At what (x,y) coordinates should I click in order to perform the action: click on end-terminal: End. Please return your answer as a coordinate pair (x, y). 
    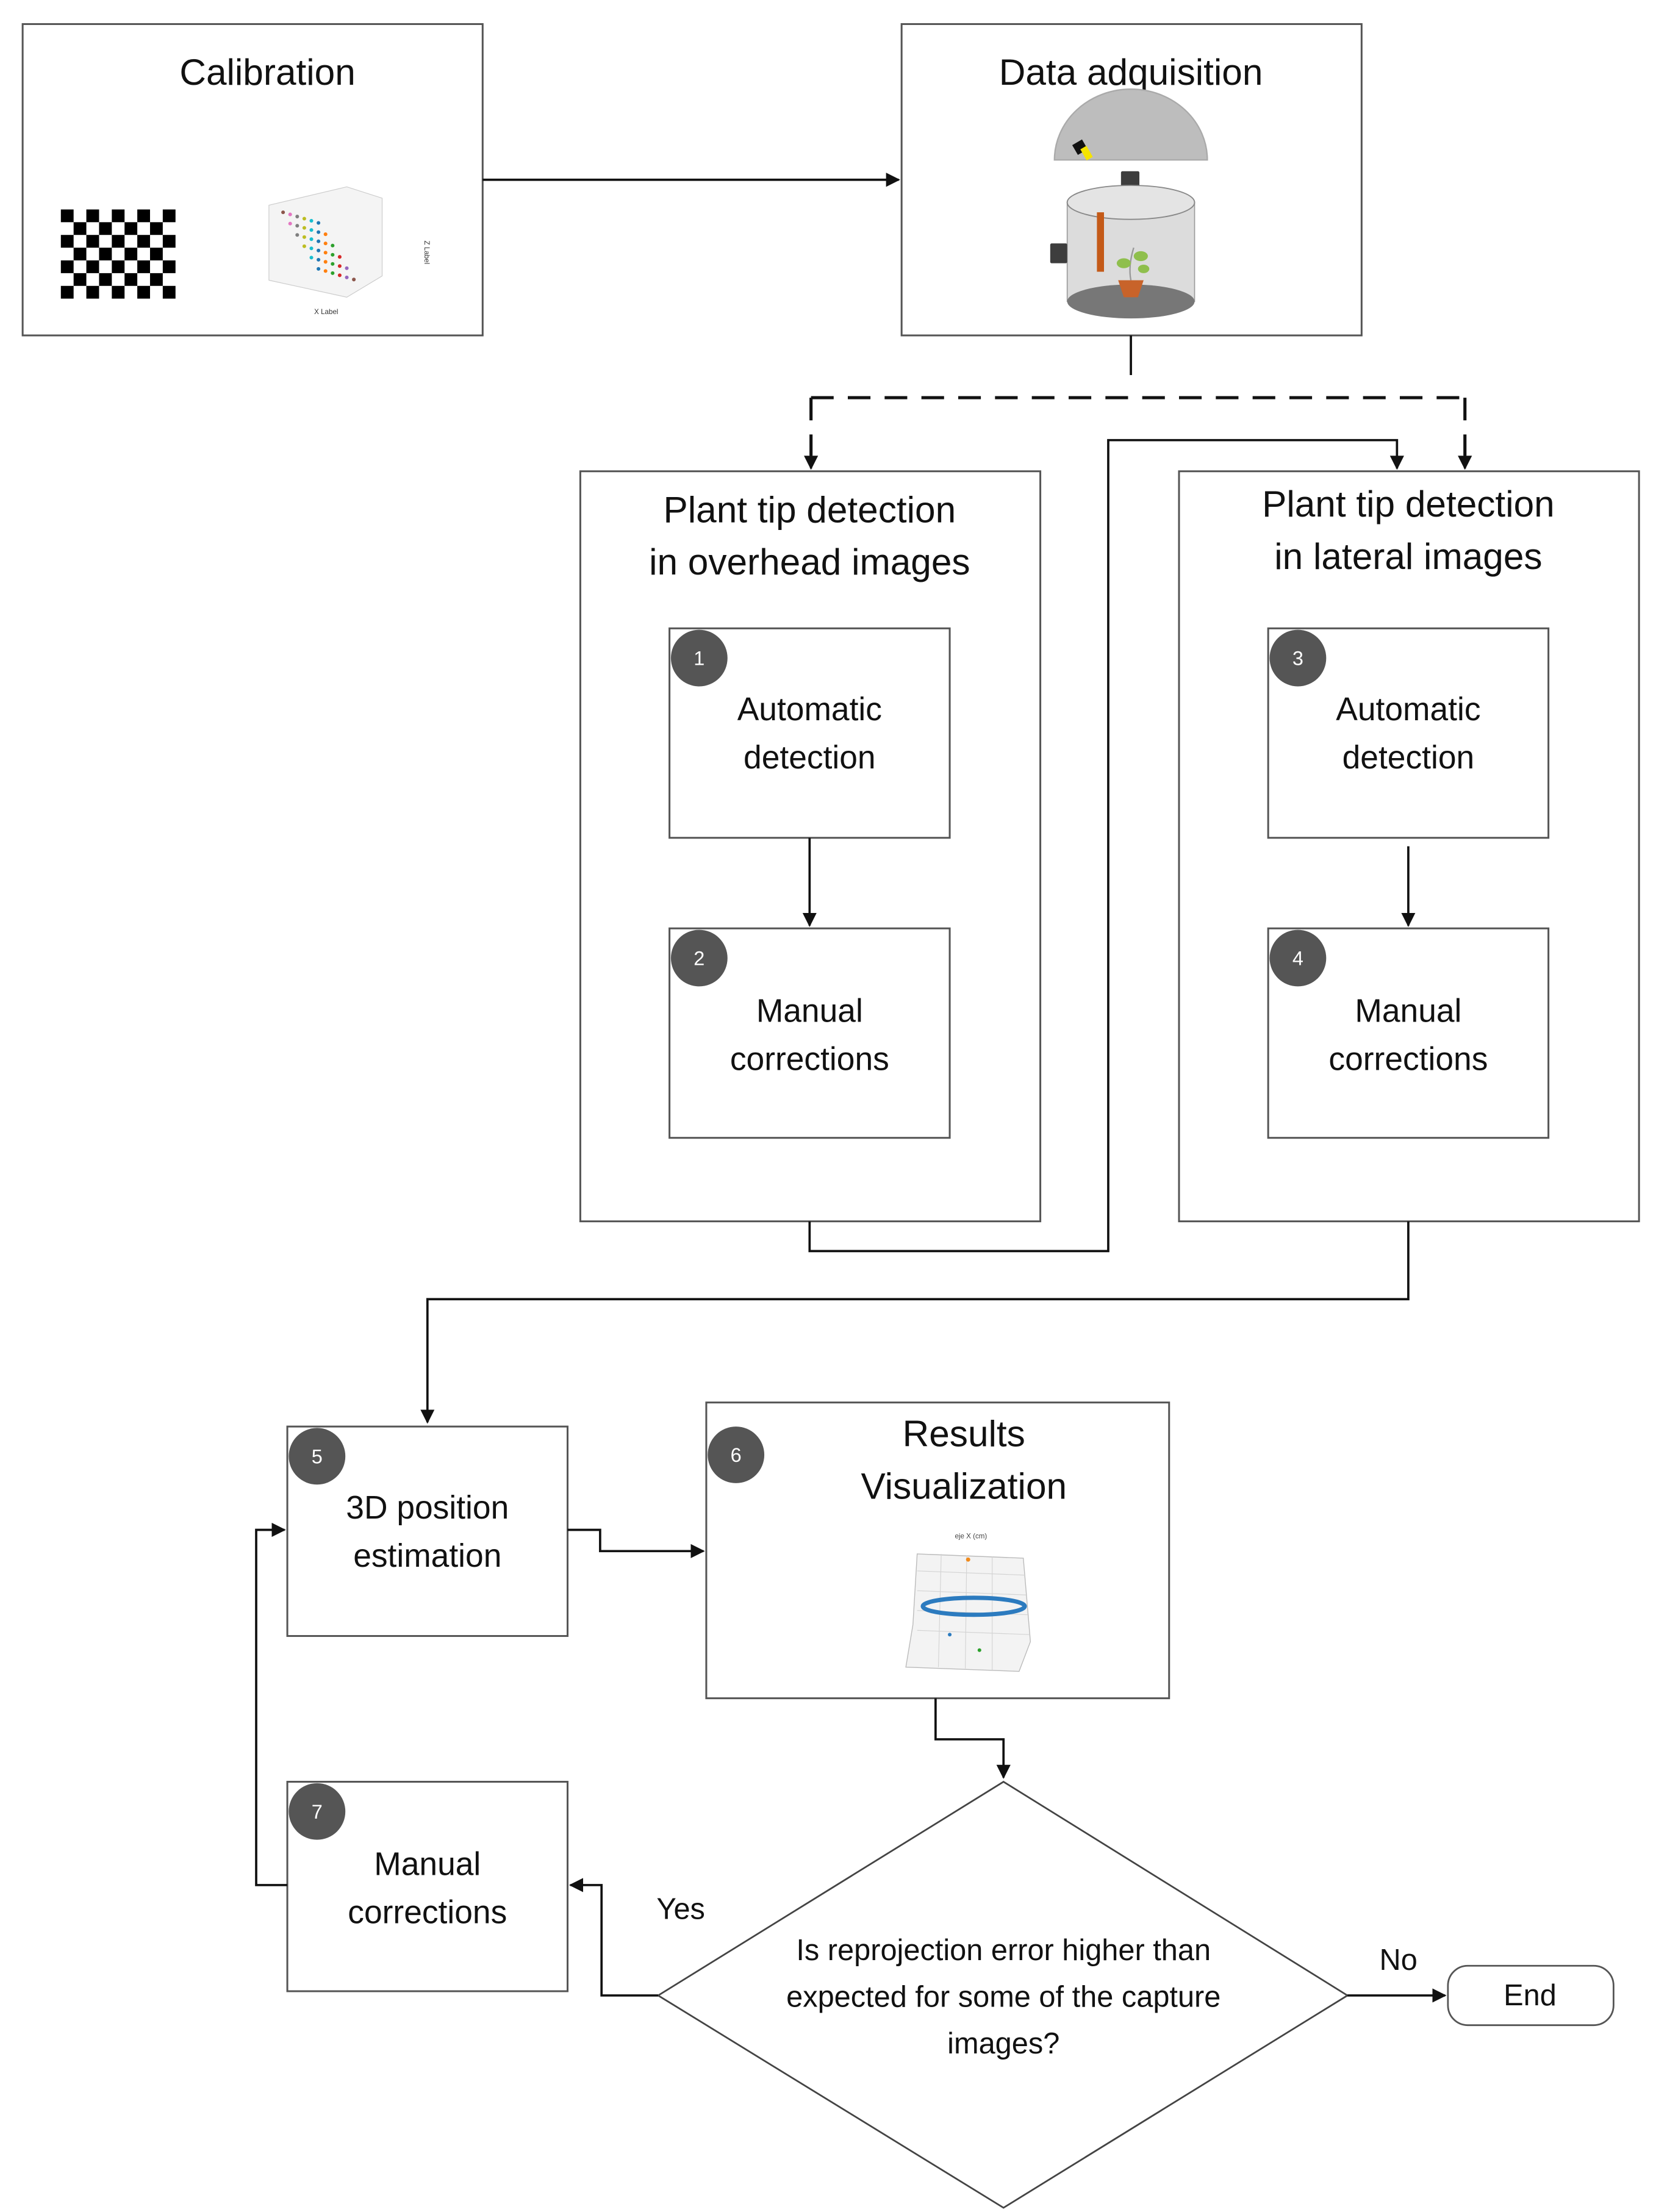
    Looking at the image, I should click on (1531, 1995).